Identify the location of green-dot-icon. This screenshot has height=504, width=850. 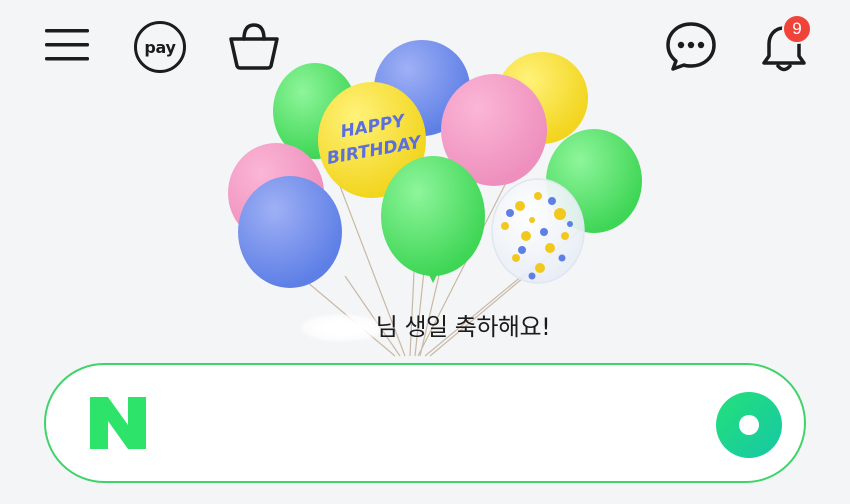
(749, 425).